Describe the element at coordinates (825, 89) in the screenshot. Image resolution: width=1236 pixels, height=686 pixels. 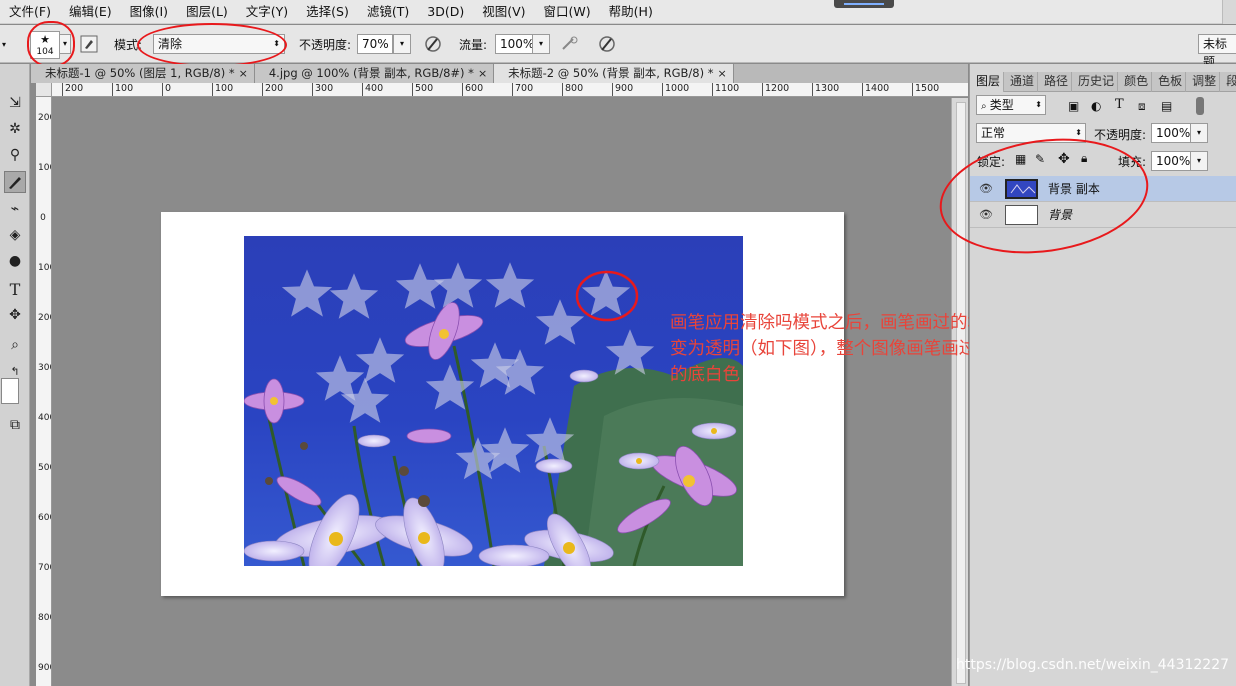
I see `ruler-tick: 1300` at that location.